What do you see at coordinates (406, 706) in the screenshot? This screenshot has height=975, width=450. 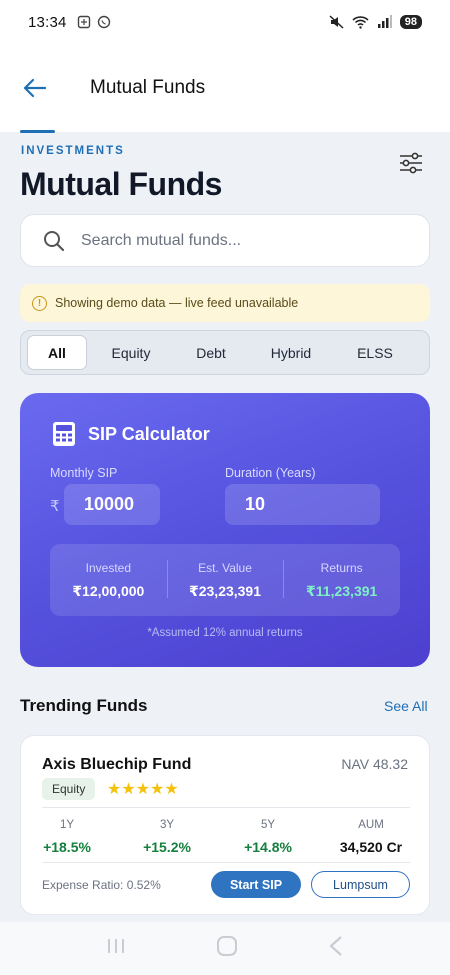 I see `see-all-link: See All` at bounding box center [406, 706].